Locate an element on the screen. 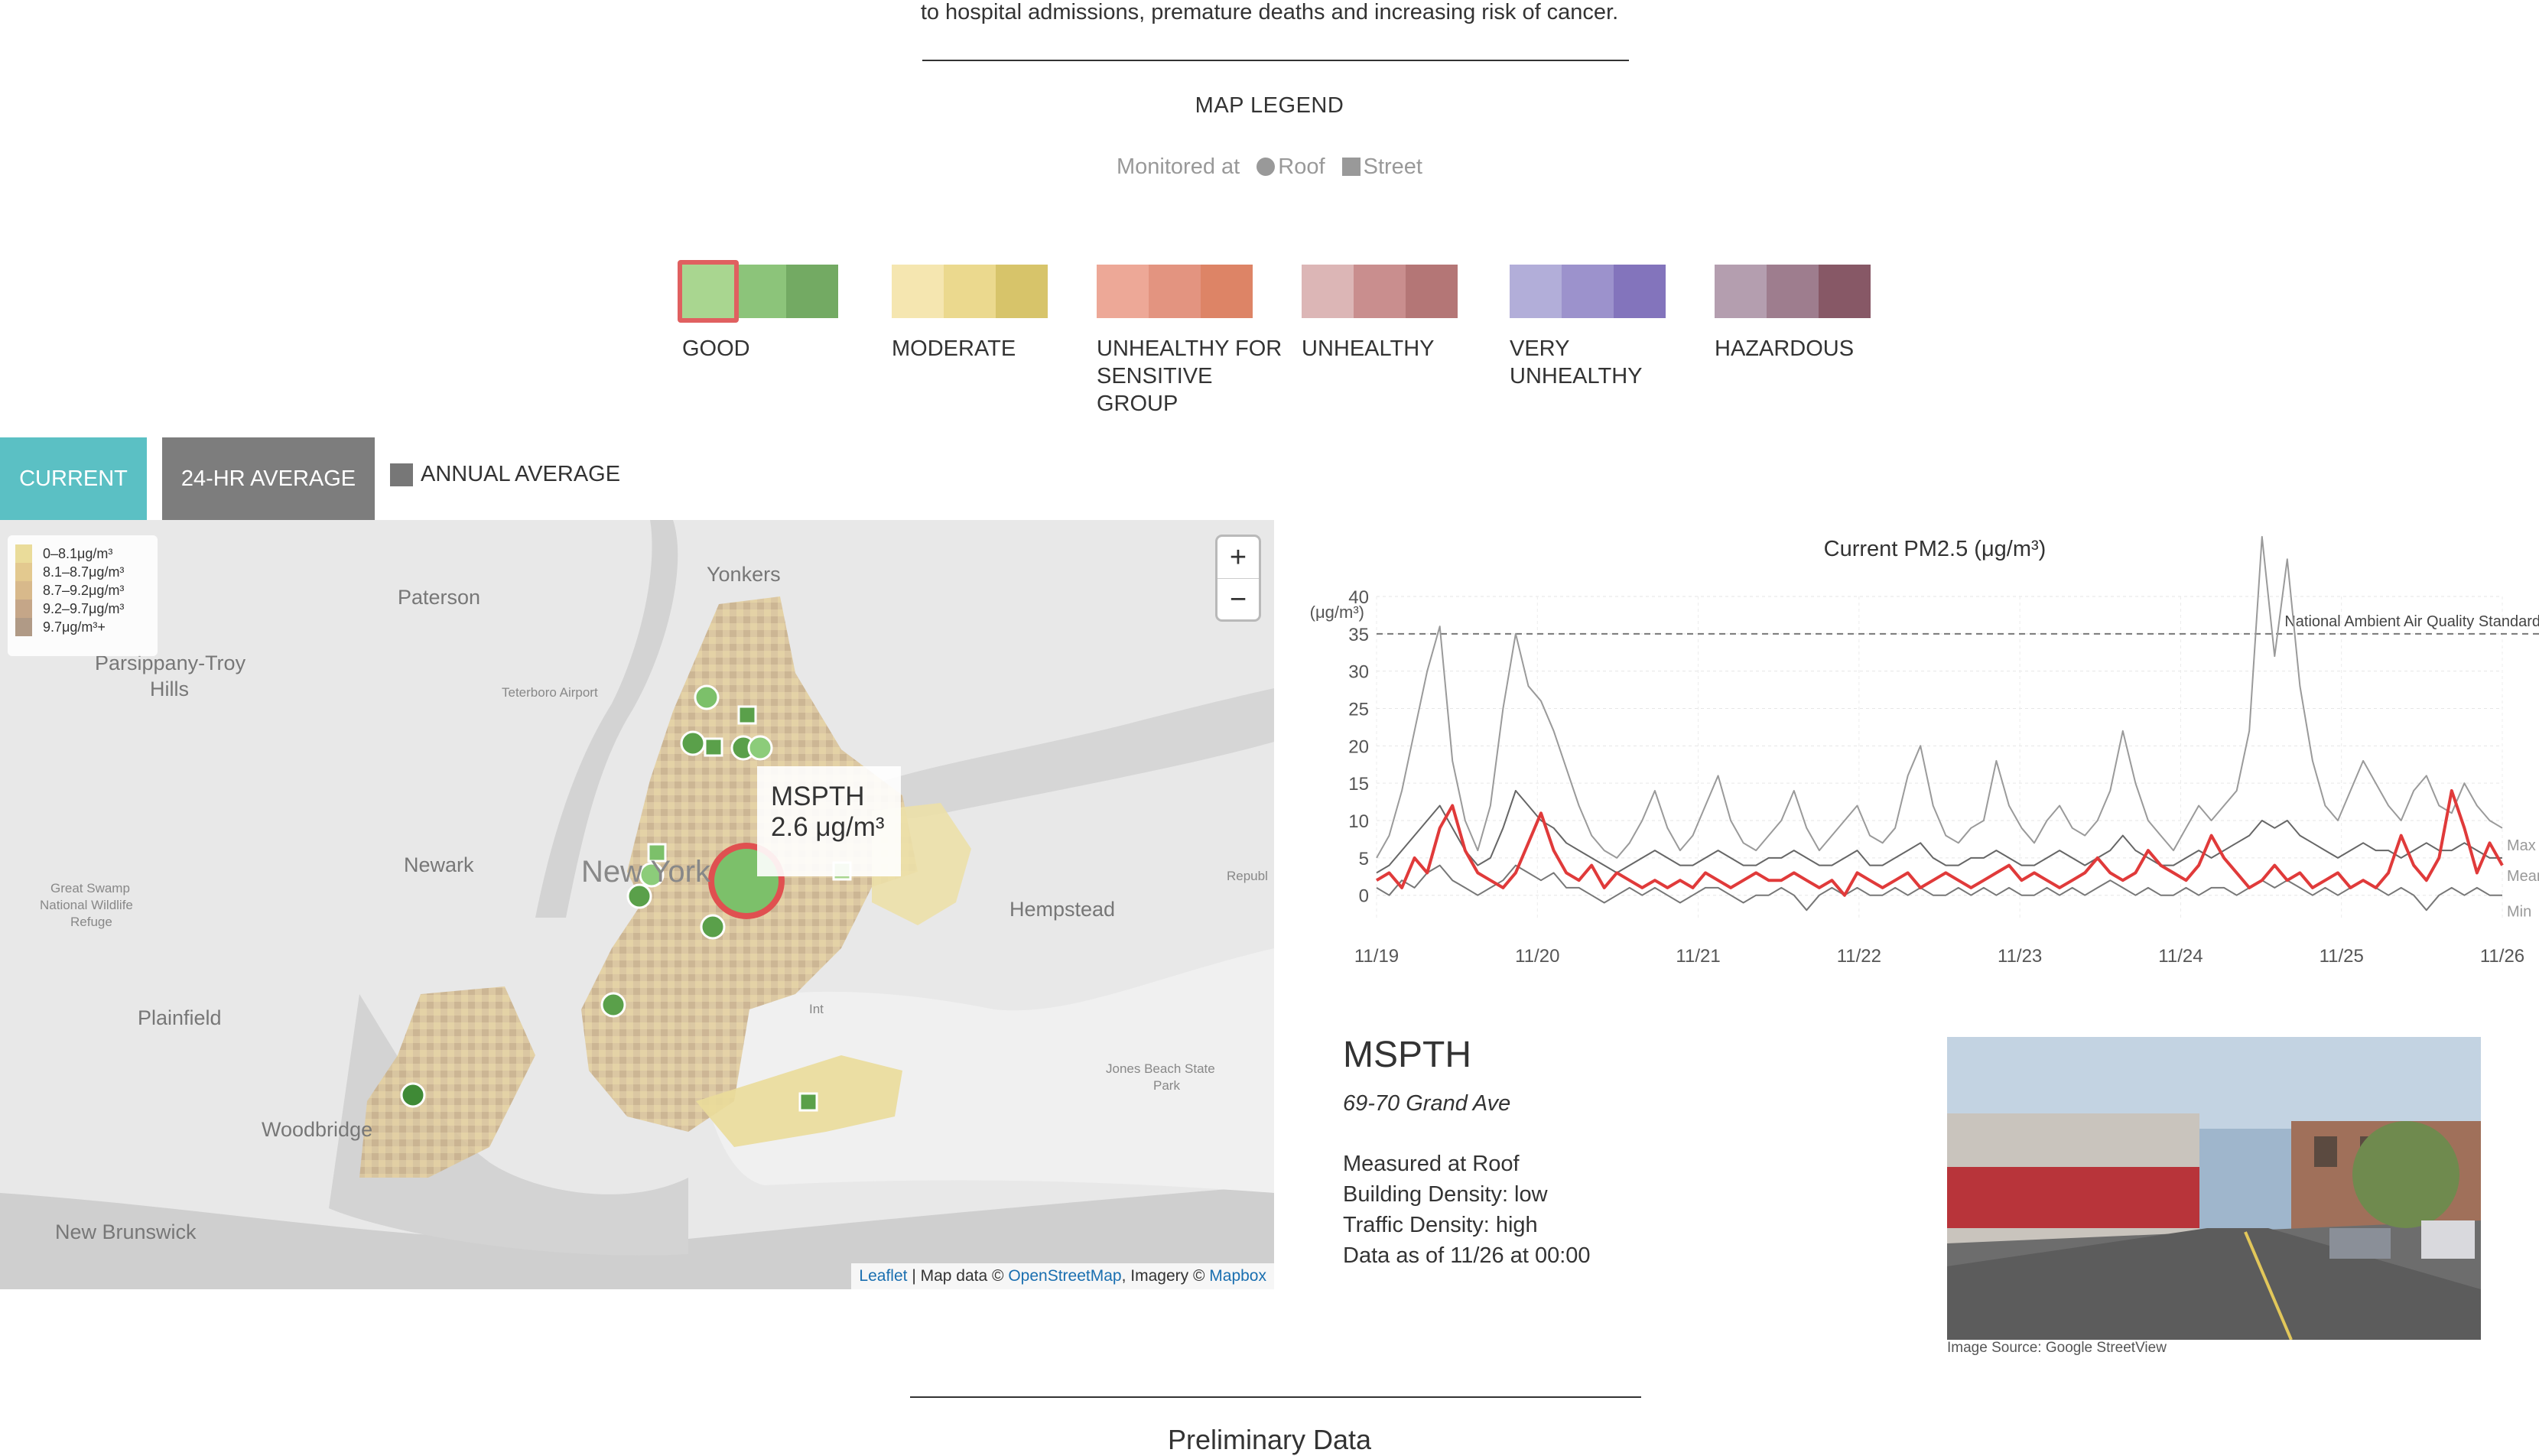  map-label-jones-beach-2: Park is located at coordinates (1166, 1085).